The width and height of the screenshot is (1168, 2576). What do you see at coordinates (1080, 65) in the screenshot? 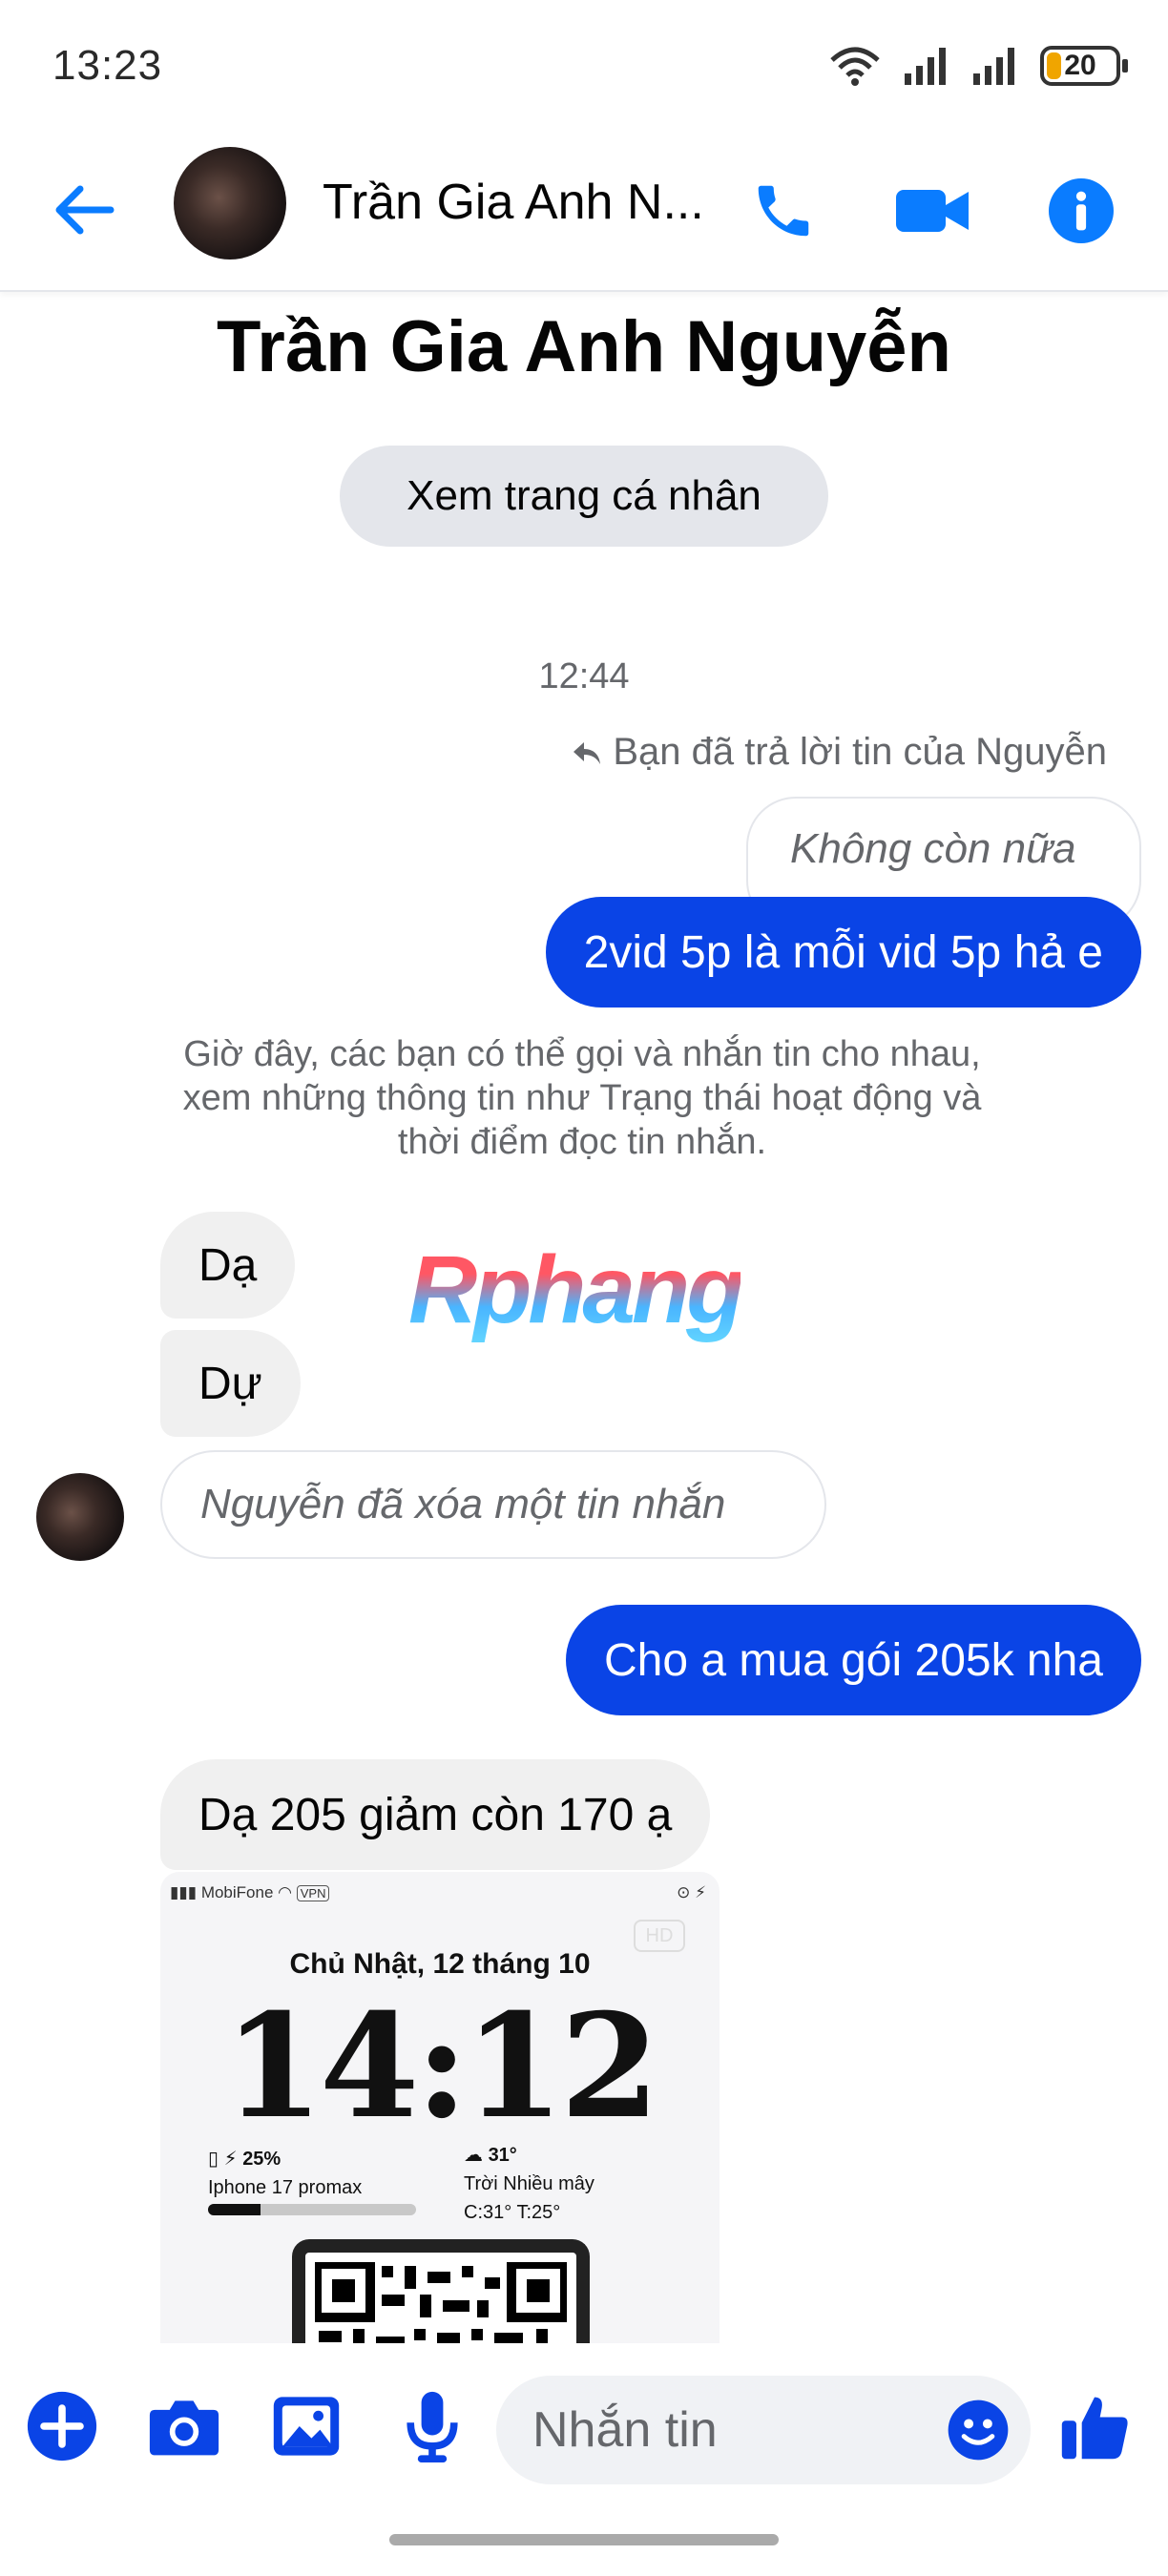
I see `battery-text: 20` at bounding box center [1080, 65].